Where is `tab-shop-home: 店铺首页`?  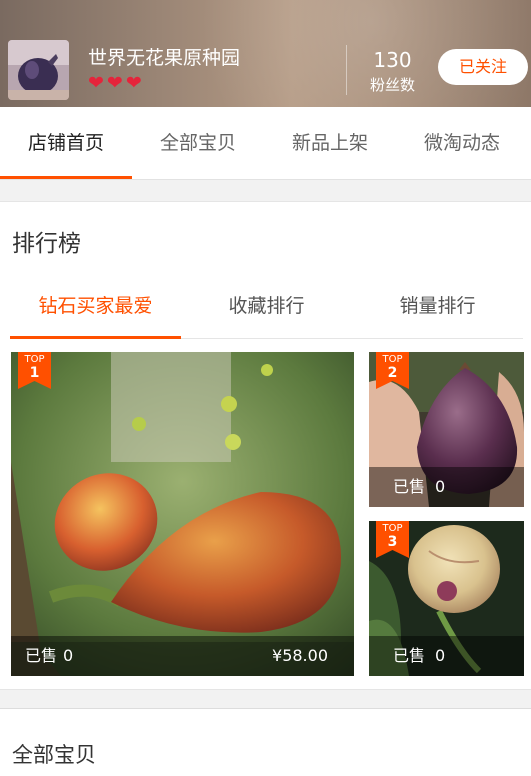
tab-shop-home: 店铺首页 is located at coordinates (66, 143).